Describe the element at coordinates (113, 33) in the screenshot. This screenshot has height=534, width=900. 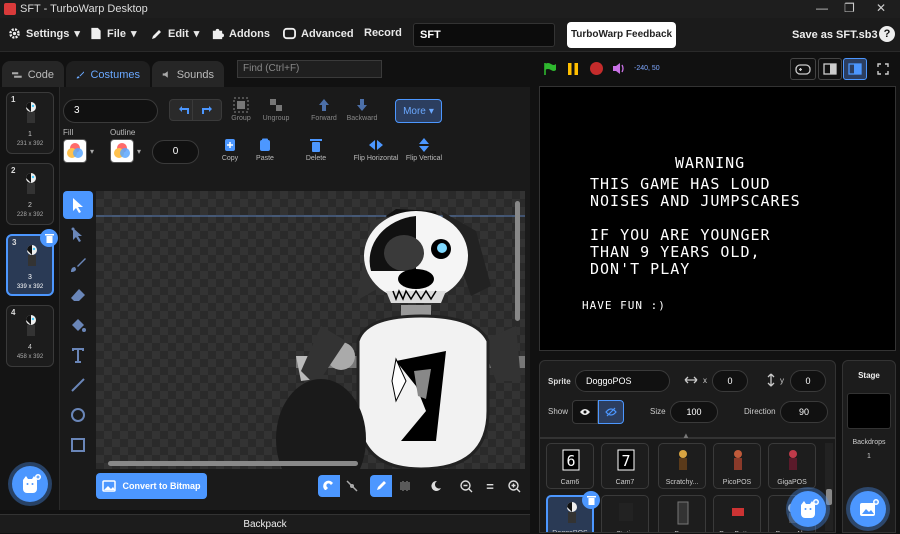
I see `file-menu: File ▾` at that location.